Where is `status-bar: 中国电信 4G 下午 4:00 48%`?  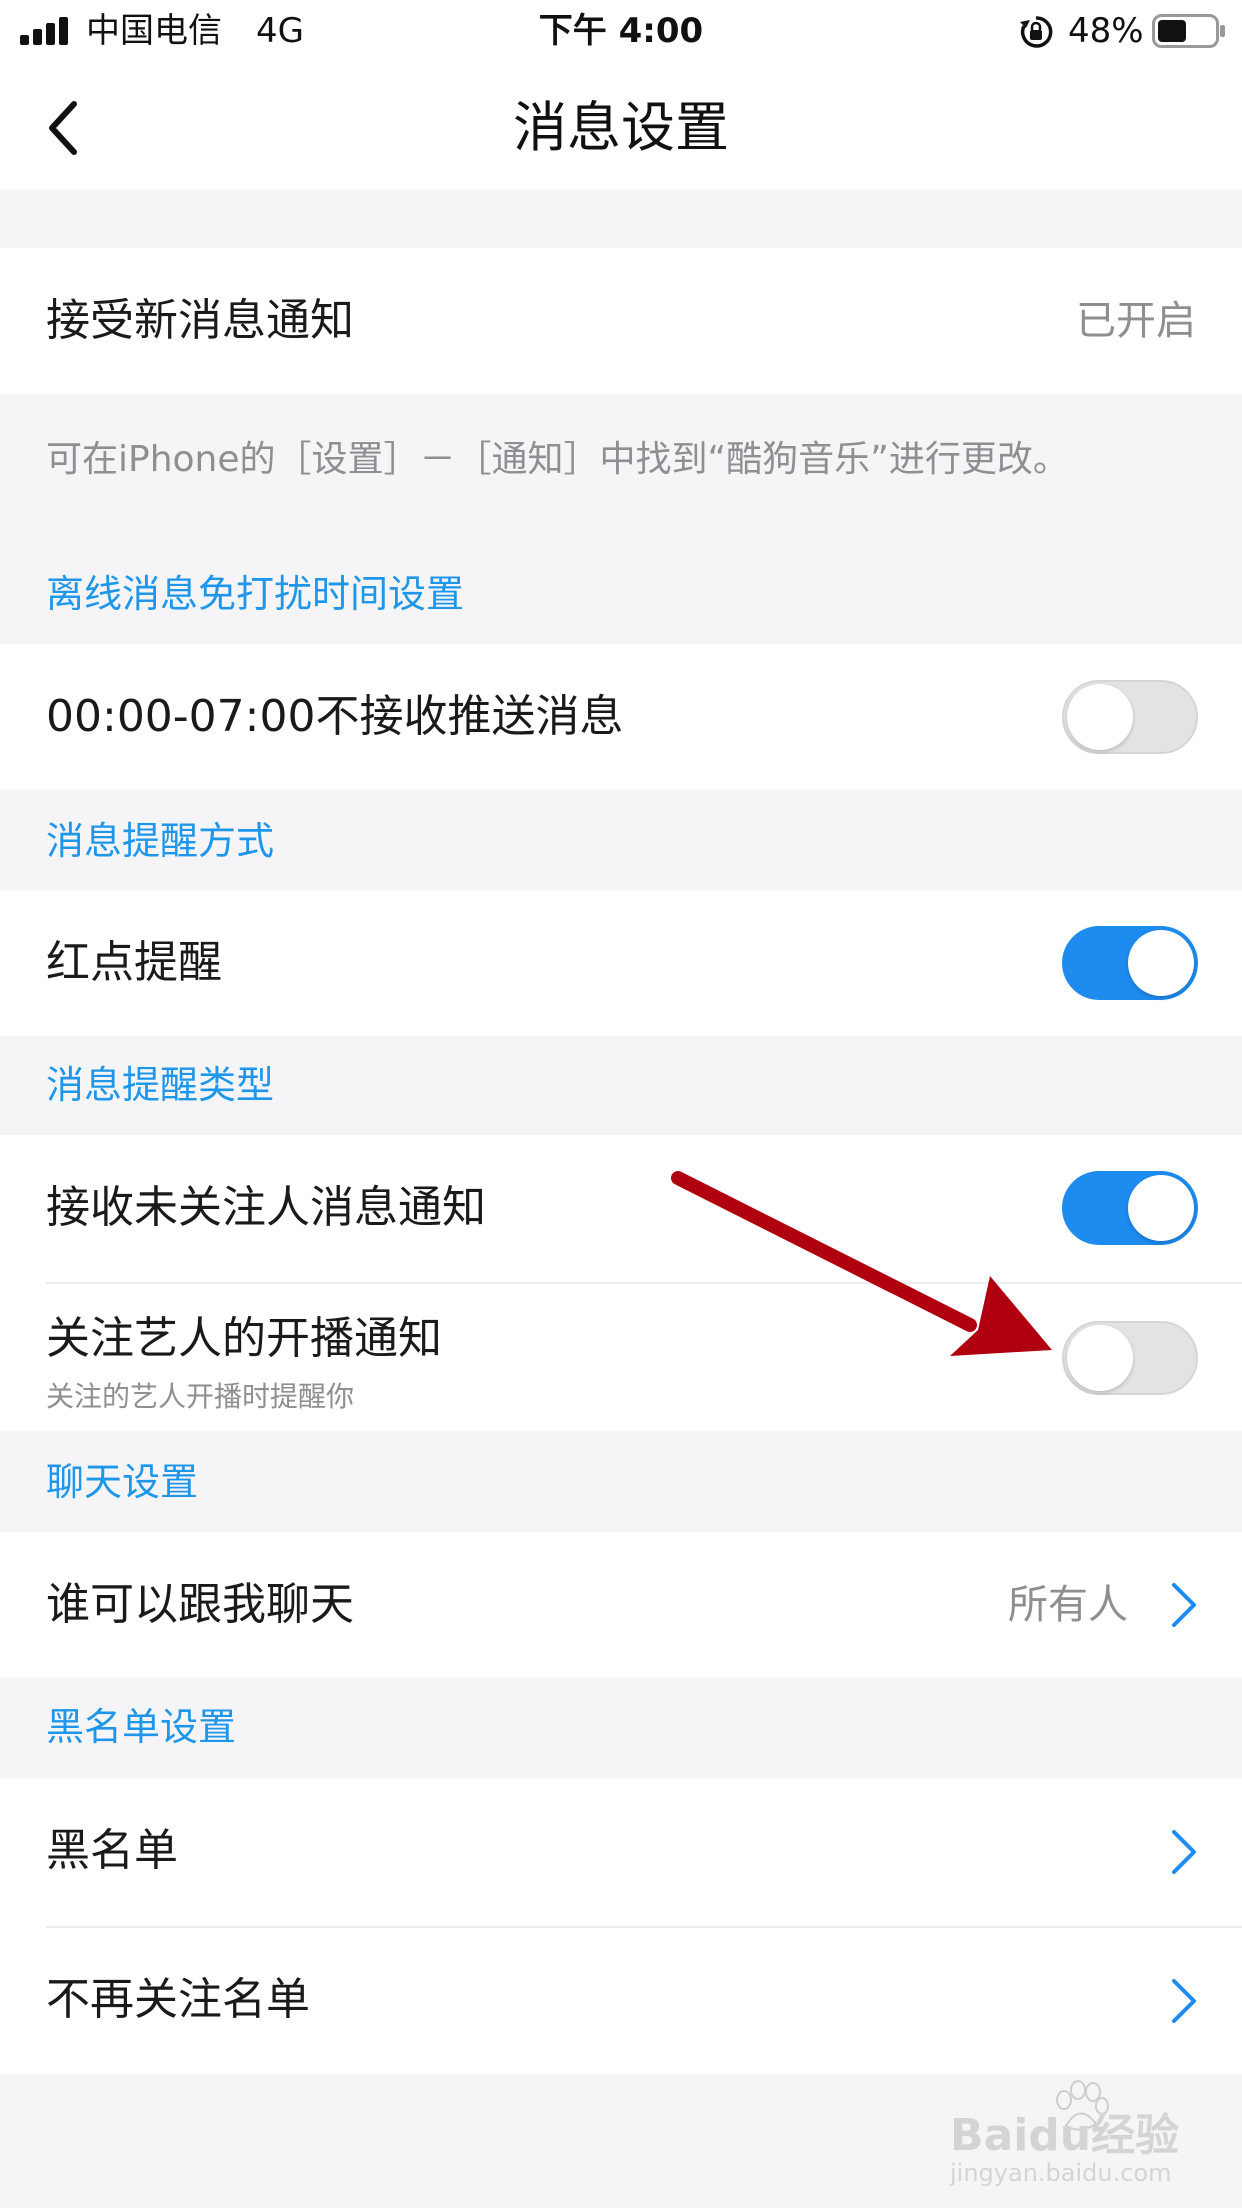 status-bar: 中国电信 4G 下午 4:00 48% is located at coordinates (621, 31).